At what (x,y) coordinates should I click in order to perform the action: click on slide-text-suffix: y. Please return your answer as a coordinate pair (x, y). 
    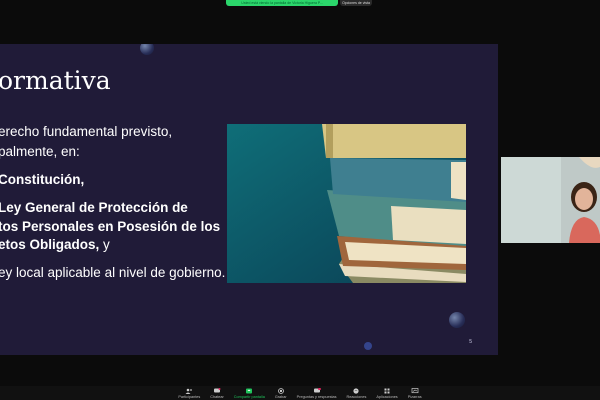
    Looking at the image, I should click on (104, 244).